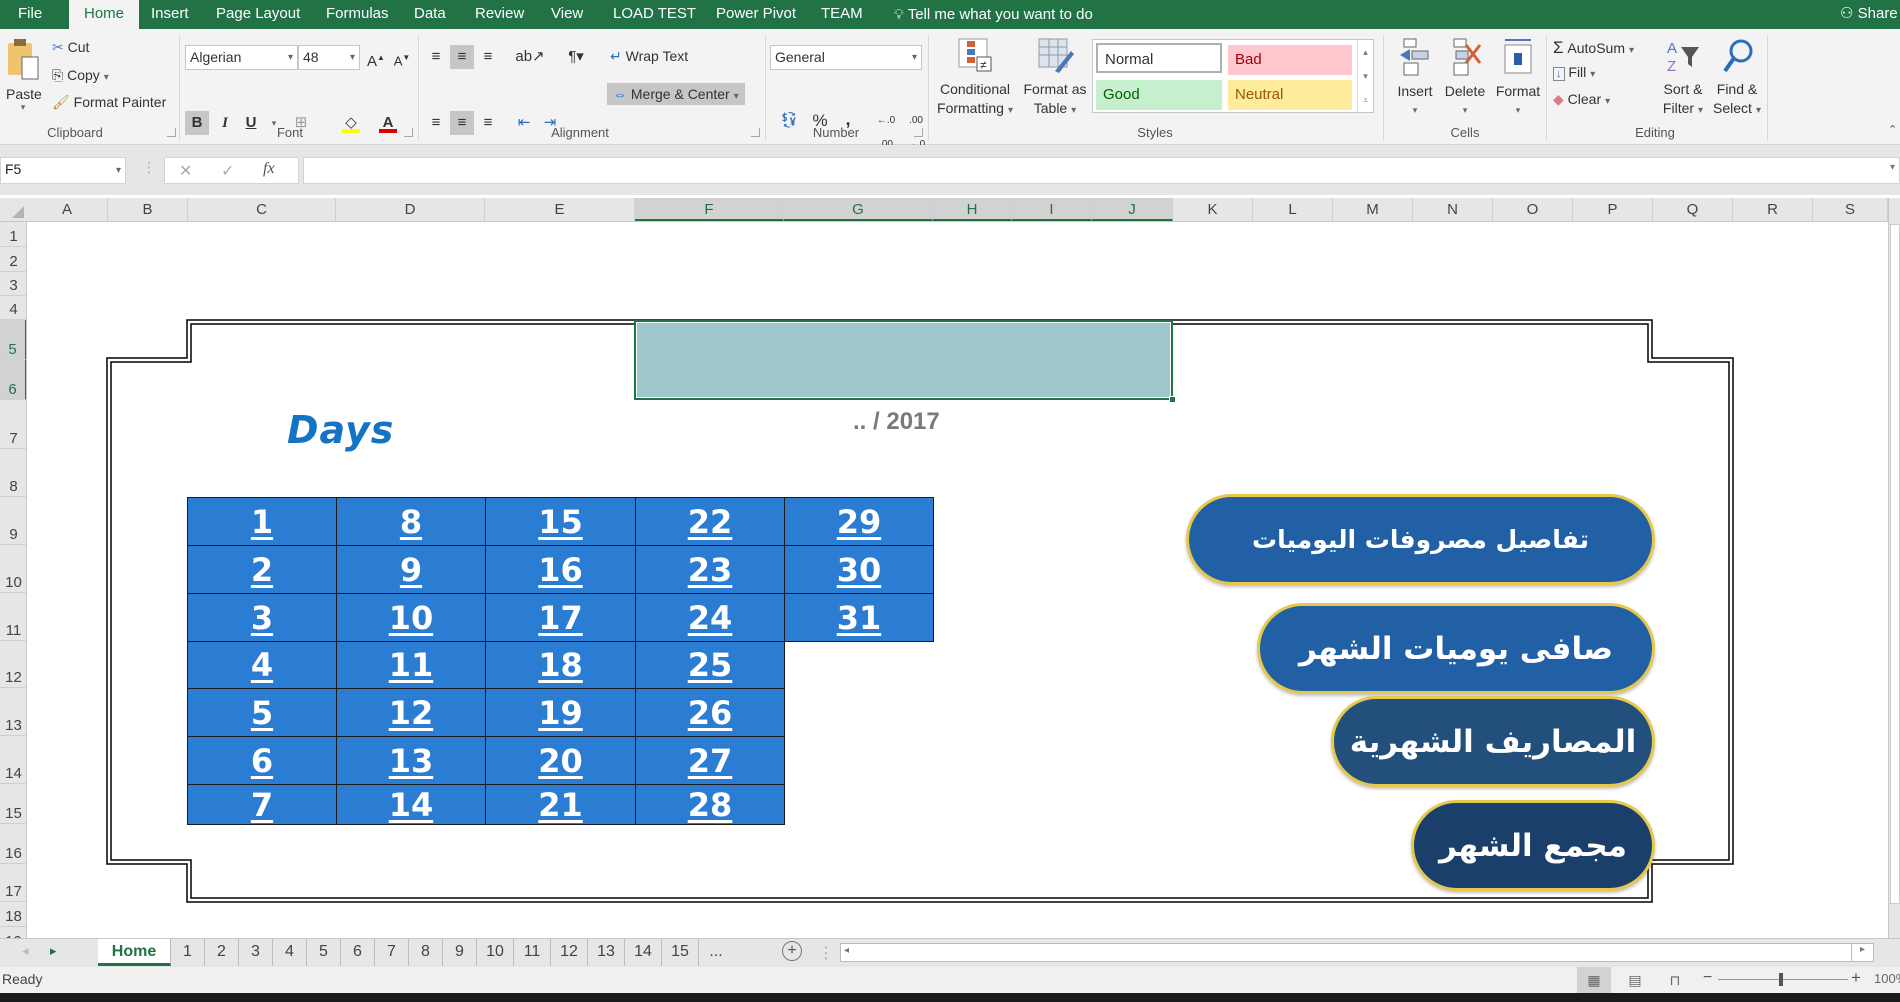 This screenshot has width=1900, height=1002. I want to click on sheet-tab-13: 13, so click(606, 952).